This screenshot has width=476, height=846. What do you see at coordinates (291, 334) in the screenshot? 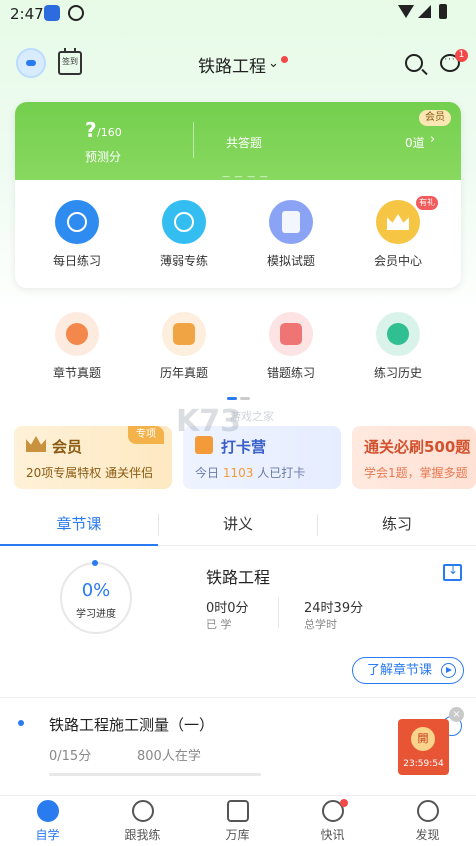
I see `wrong-note-icon` at bounding box center [291, 334].